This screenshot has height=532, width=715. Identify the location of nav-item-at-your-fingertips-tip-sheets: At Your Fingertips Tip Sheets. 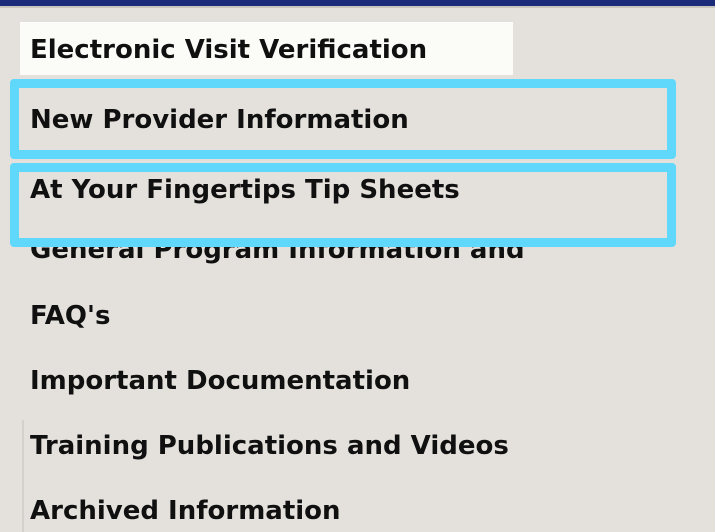
(245, 190).